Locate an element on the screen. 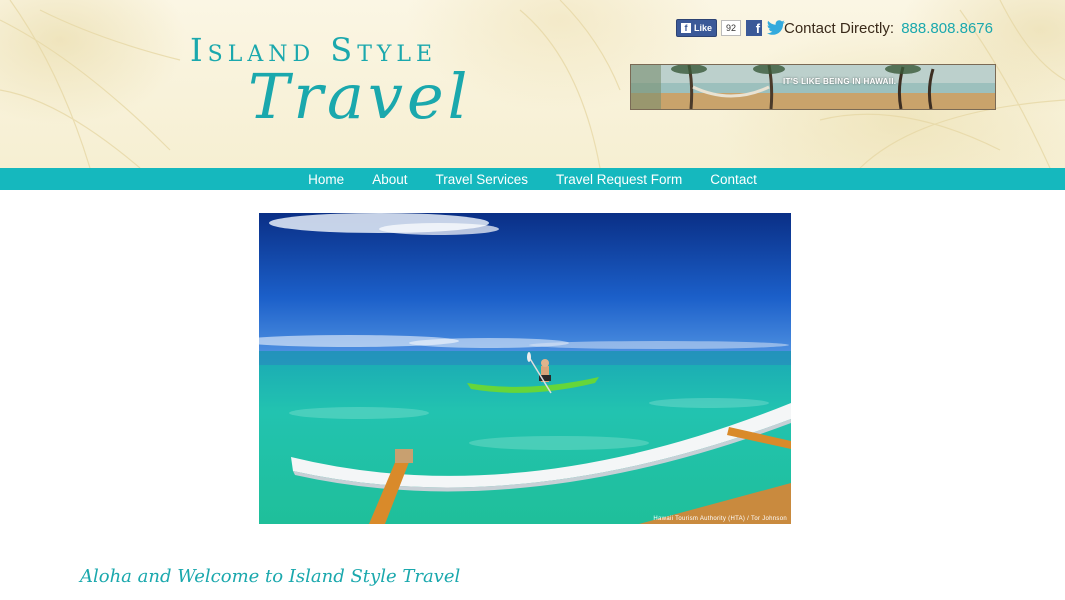  contact-phone: 888.808.8676 is located at coordinates (947, 28).